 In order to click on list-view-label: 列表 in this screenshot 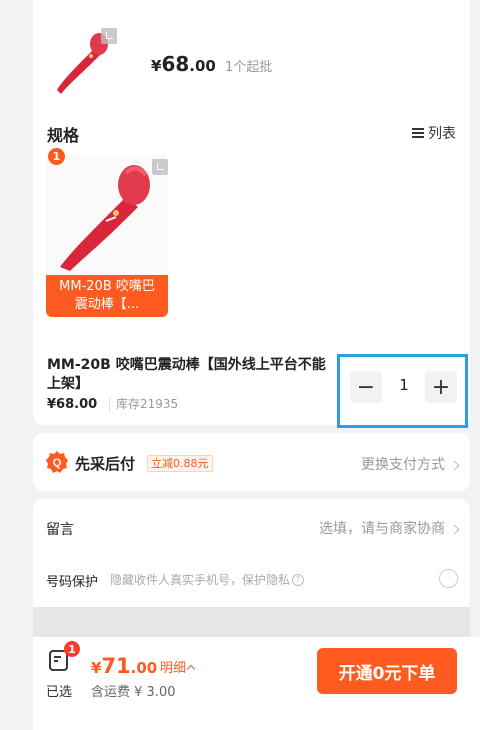, I will do `click(442, 134)`.